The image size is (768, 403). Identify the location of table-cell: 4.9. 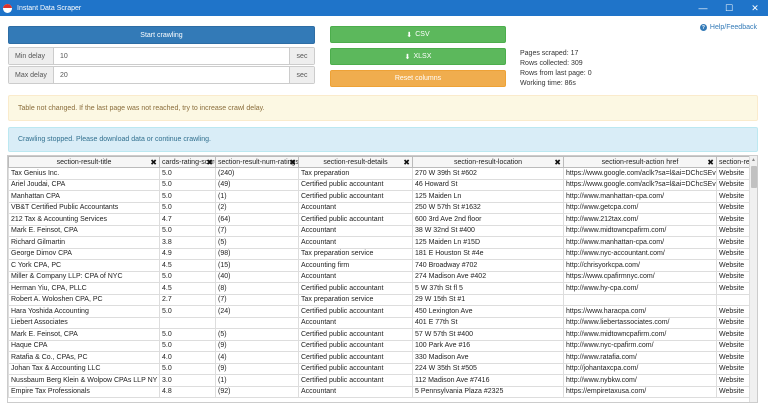
(187, 253).